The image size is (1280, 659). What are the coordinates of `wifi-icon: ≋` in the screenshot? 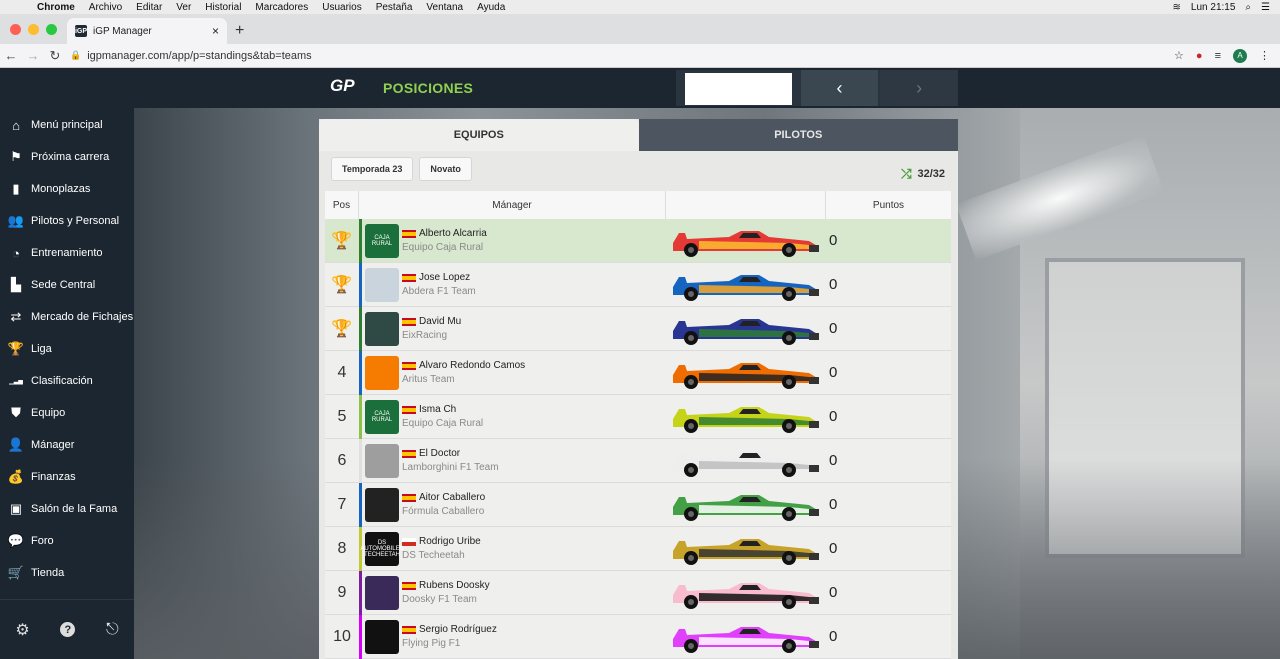 It's located at (1177, 7).